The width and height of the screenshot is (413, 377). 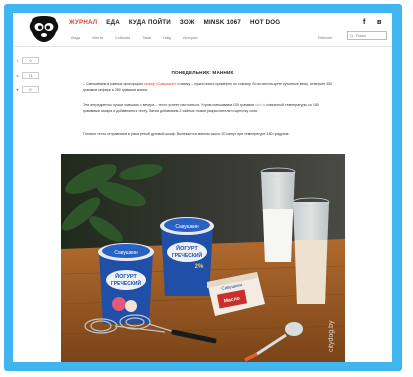 What do you see at coordinates (160, 84) in the screenshot?
I see `kefir-link: кефир «Савушкин»` at bounding box center [160, 84].